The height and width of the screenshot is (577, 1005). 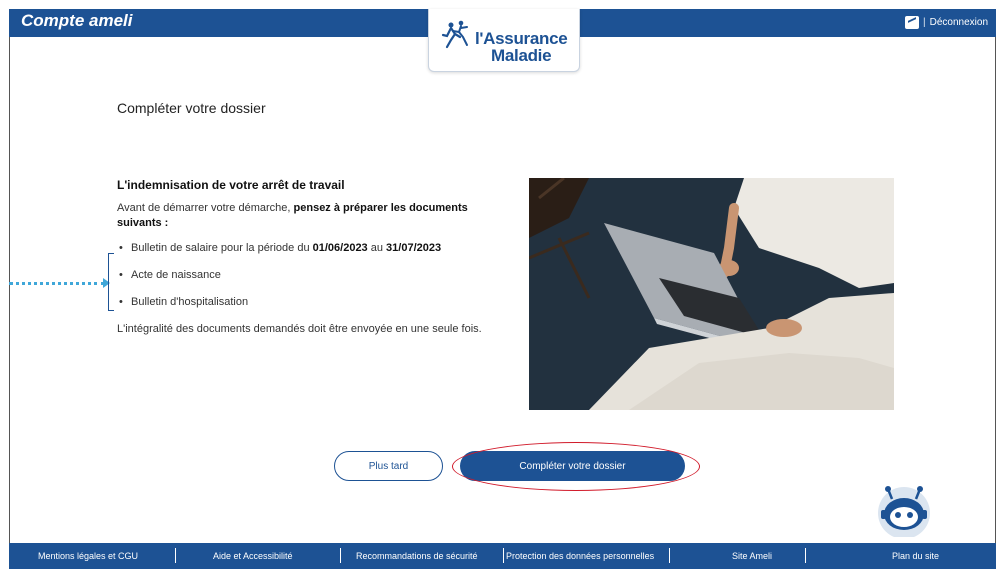 I want to click on document-text: Bulletin d'hospitalisation, so click(x=190, y=302).